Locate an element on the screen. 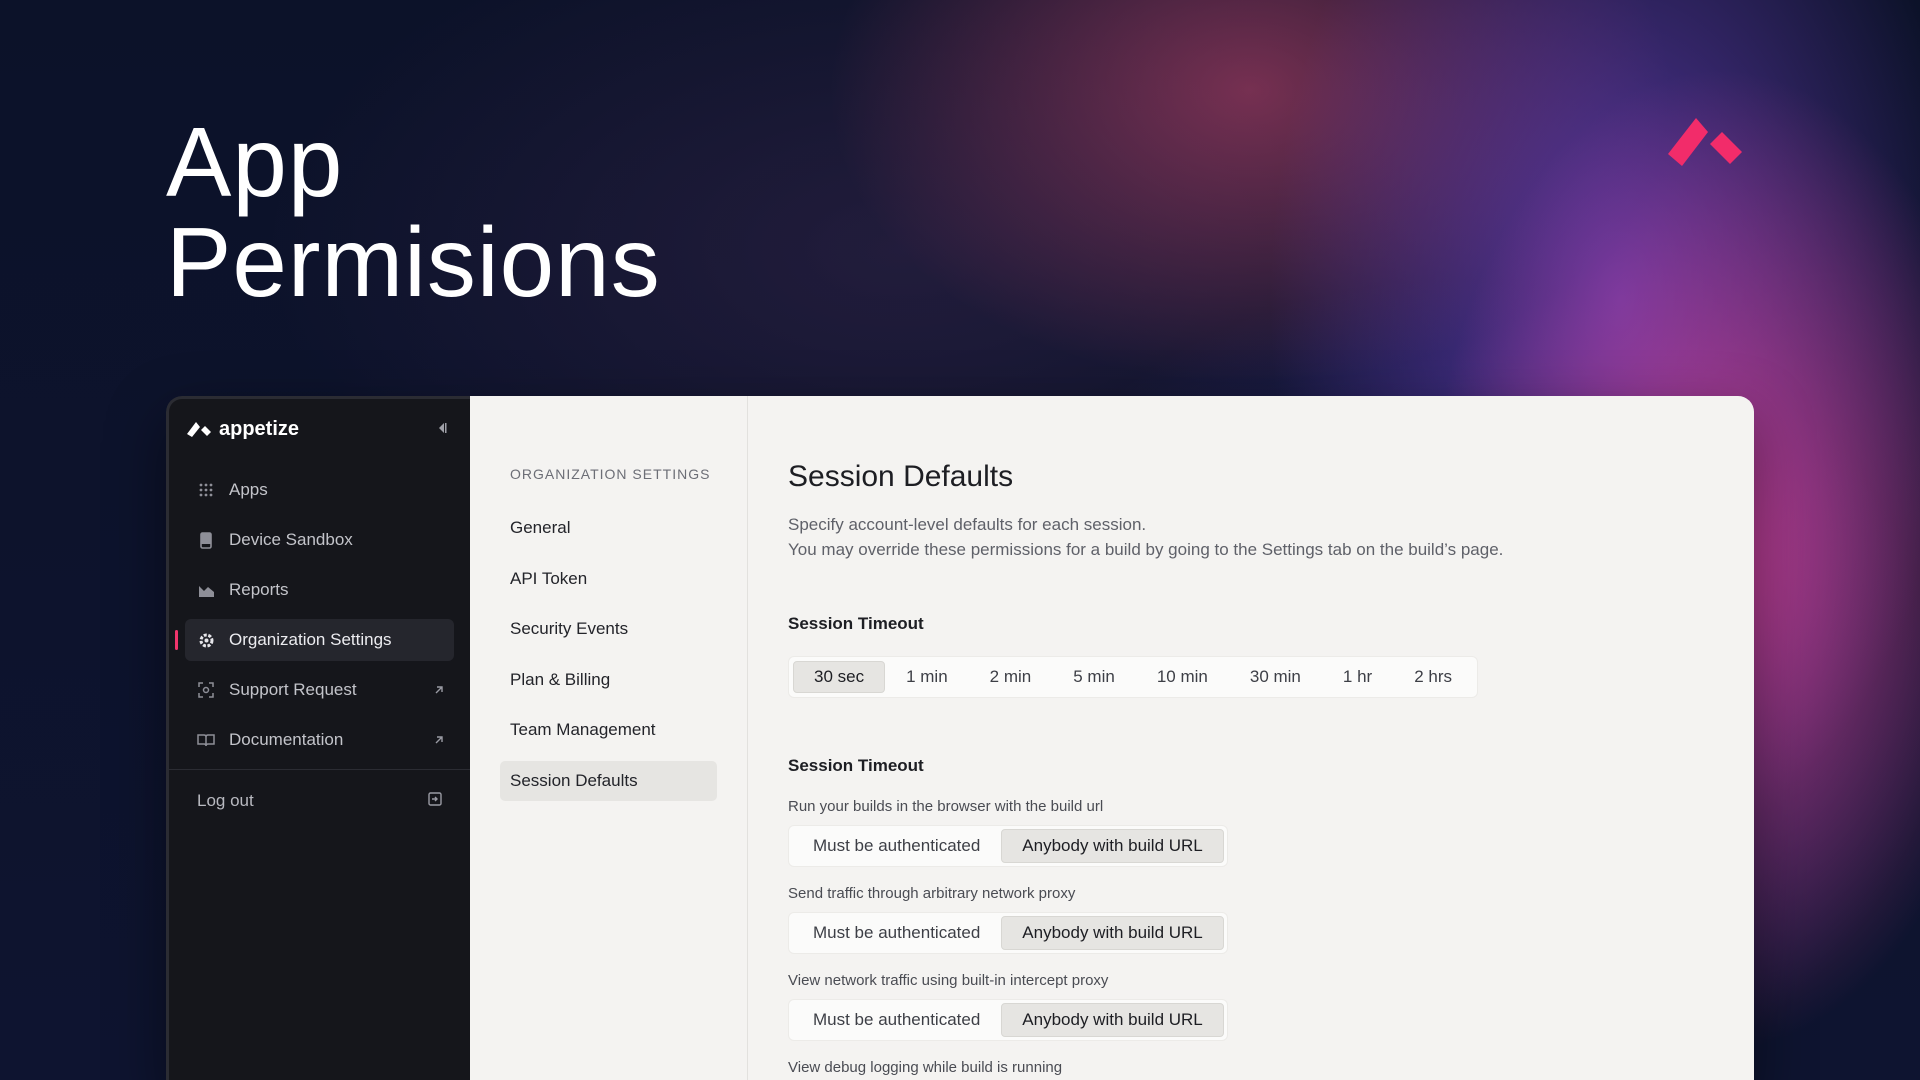  sidebar-item-label: Documentation is located at coordinates (286, 739).